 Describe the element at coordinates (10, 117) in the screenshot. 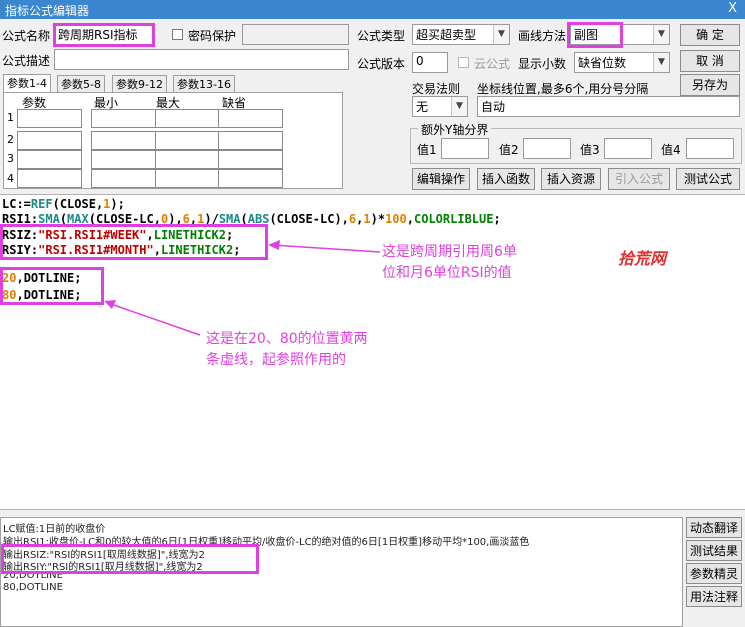

I see `param-row-number: 1` at that location.